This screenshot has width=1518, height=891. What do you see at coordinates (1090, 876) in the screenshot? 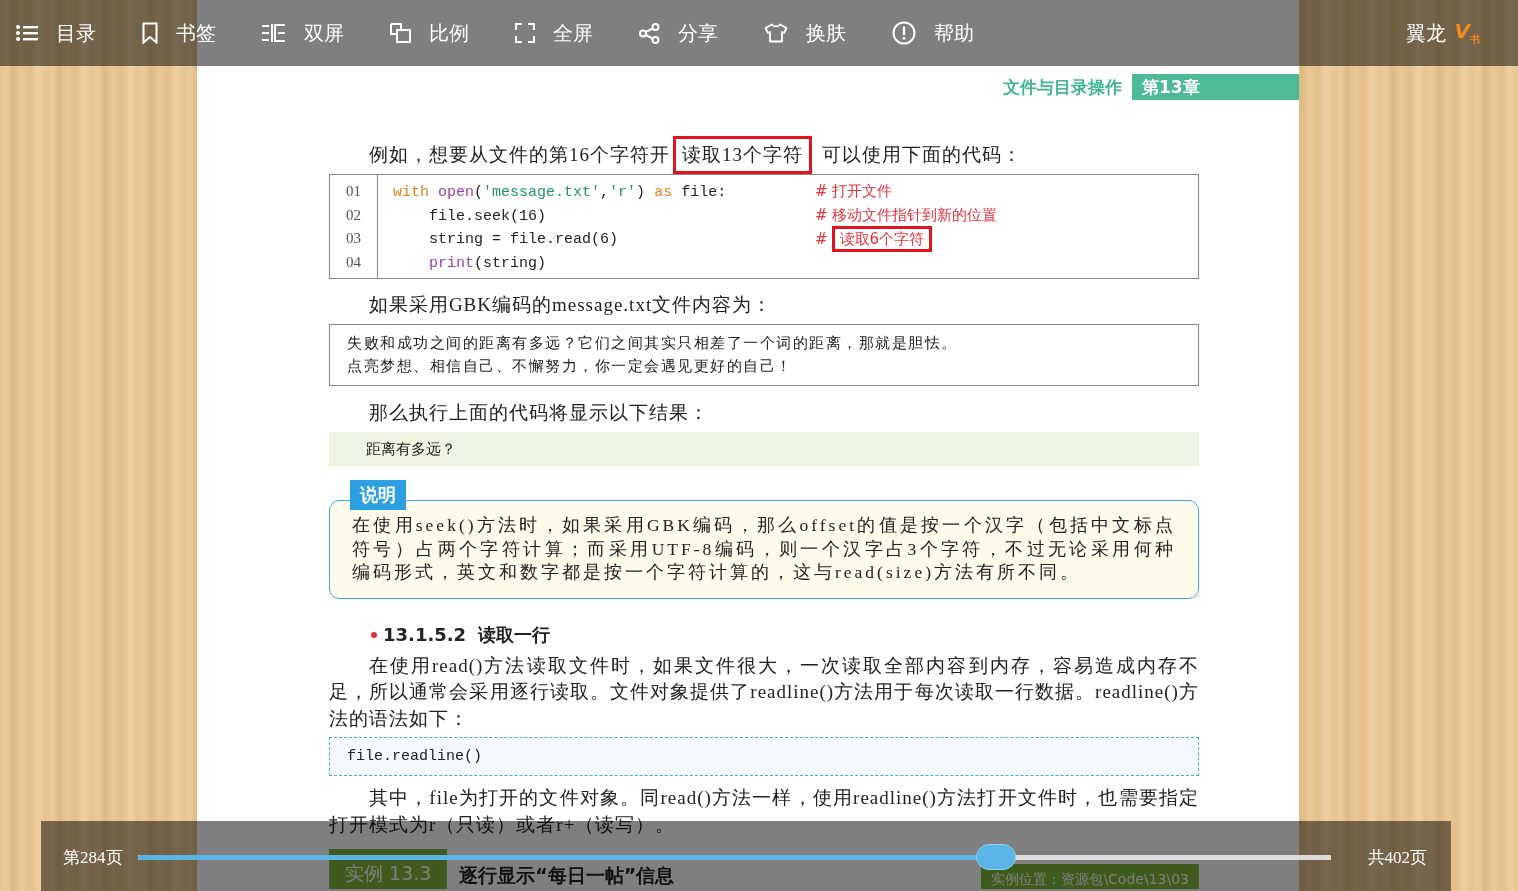
I see `example-location: 实例位置：资源包\Code\13\03` at bounding box center [1090, 876].